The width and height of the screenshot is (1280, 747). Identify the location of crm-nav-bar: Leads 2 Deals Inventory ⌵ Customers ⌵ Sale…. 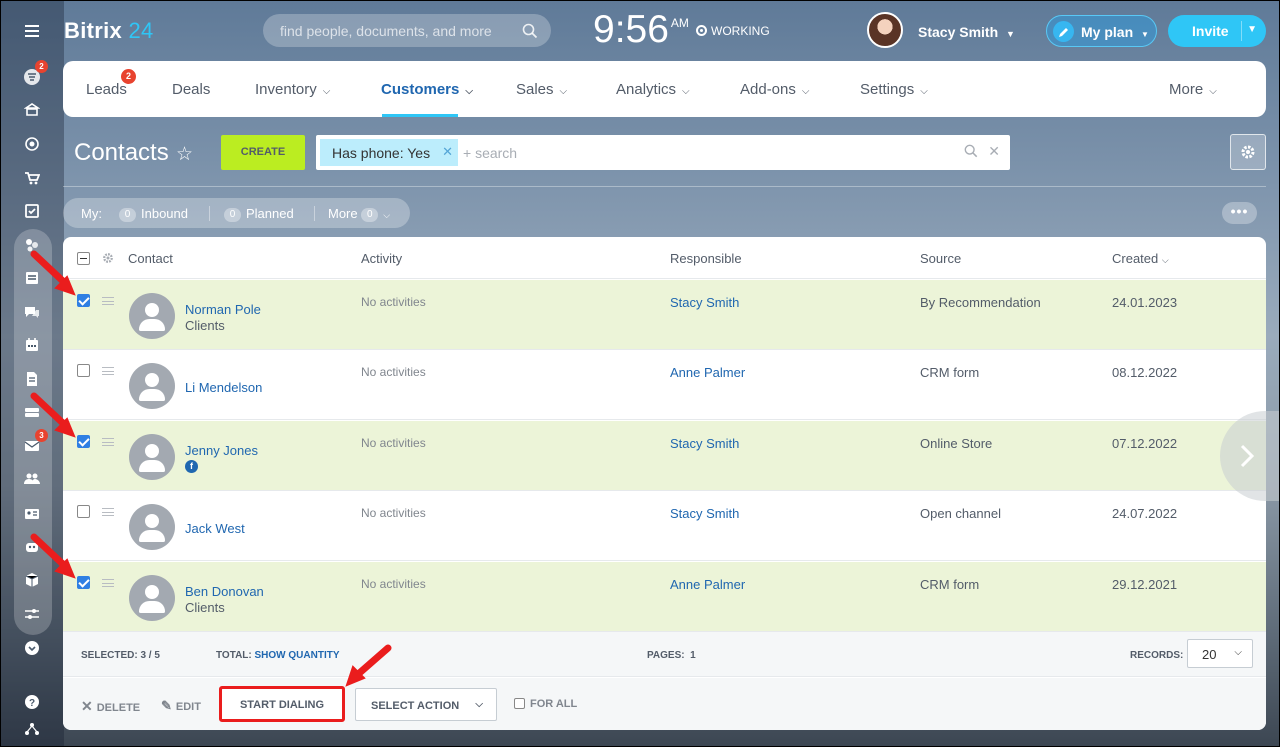
(664, 89).